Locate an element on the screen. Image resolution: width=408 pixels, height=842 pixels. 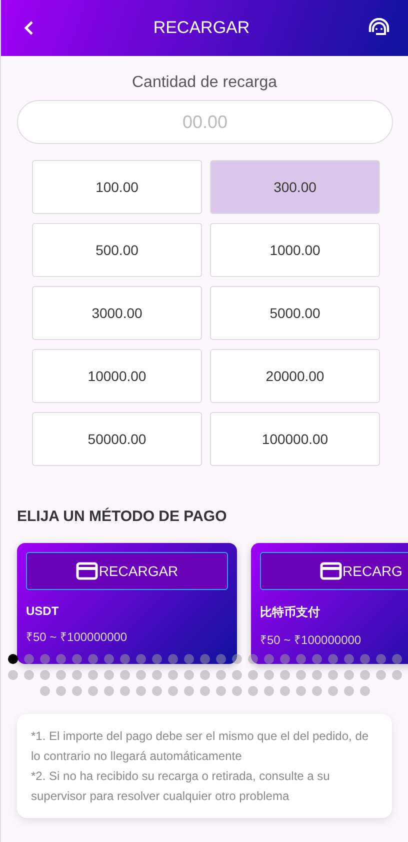
method-name: 比特币支付 is located at coordinates (290, 612).